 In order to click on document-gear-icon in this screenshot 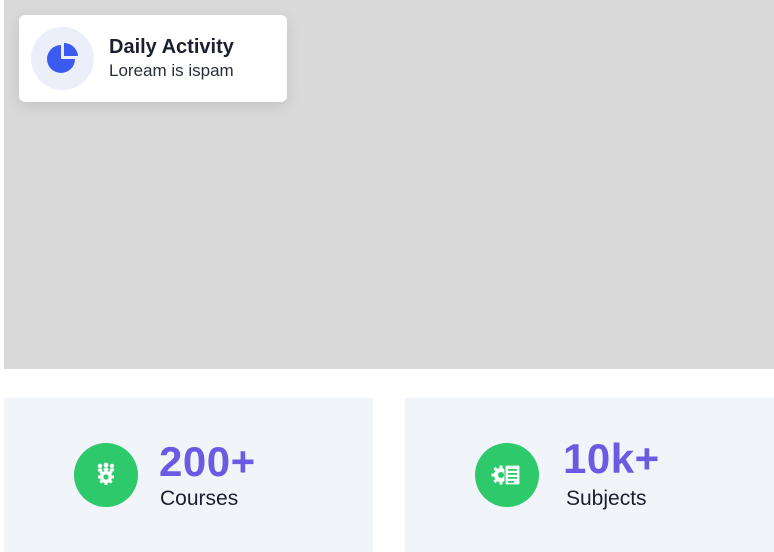, I will do `click(507, 475)`.